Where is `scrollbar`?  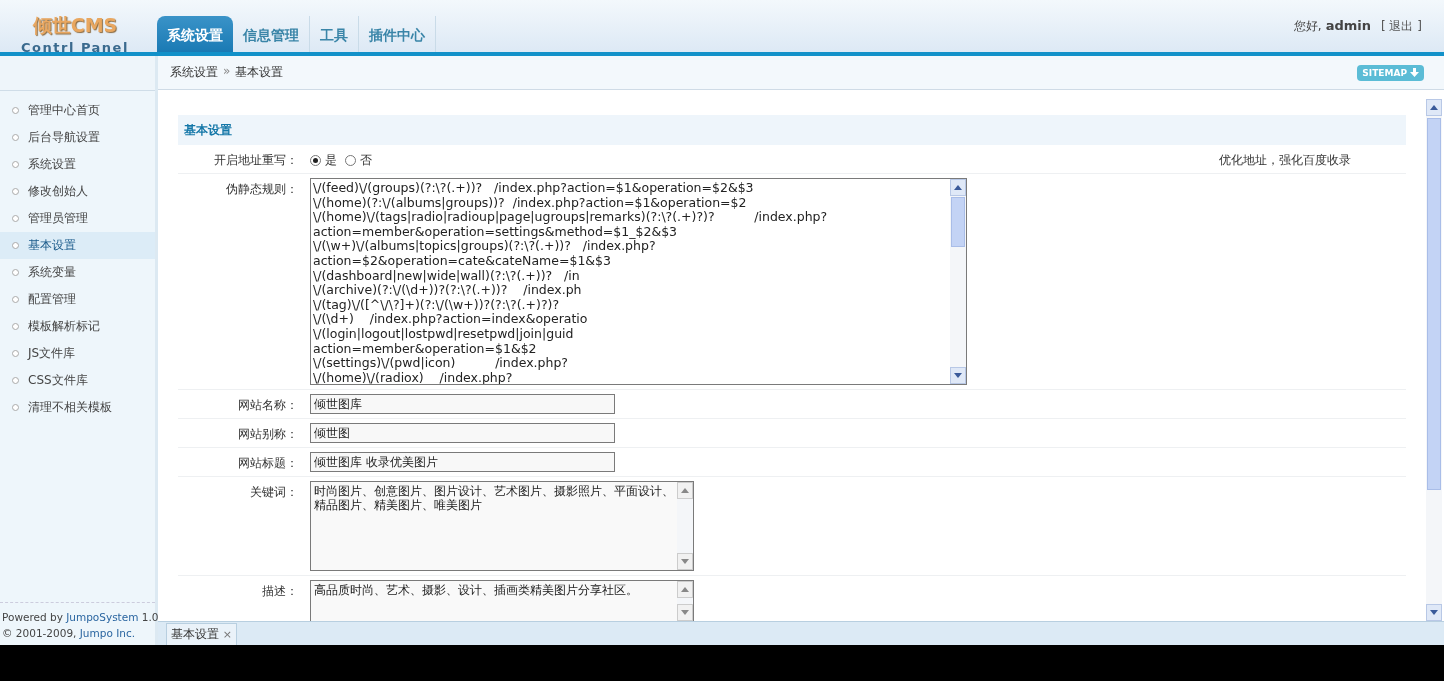 scrollbar is located at coordinates (958, 281).